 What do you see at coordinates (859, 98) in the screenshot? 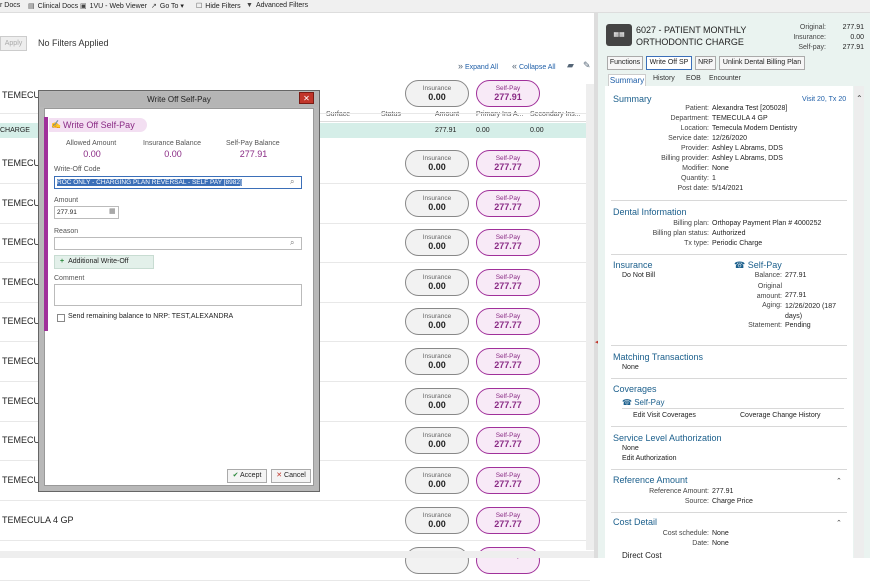
I see `summary-collapse-icon: ⌃` at bounding box center [859, 98].